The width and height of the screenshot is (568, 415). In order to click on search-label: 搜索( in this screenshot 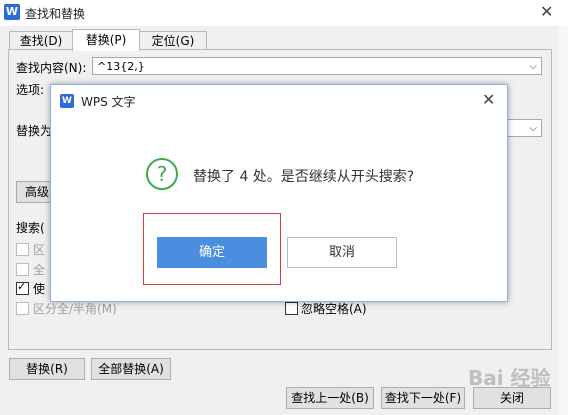, I will do `click(30, 228)`.